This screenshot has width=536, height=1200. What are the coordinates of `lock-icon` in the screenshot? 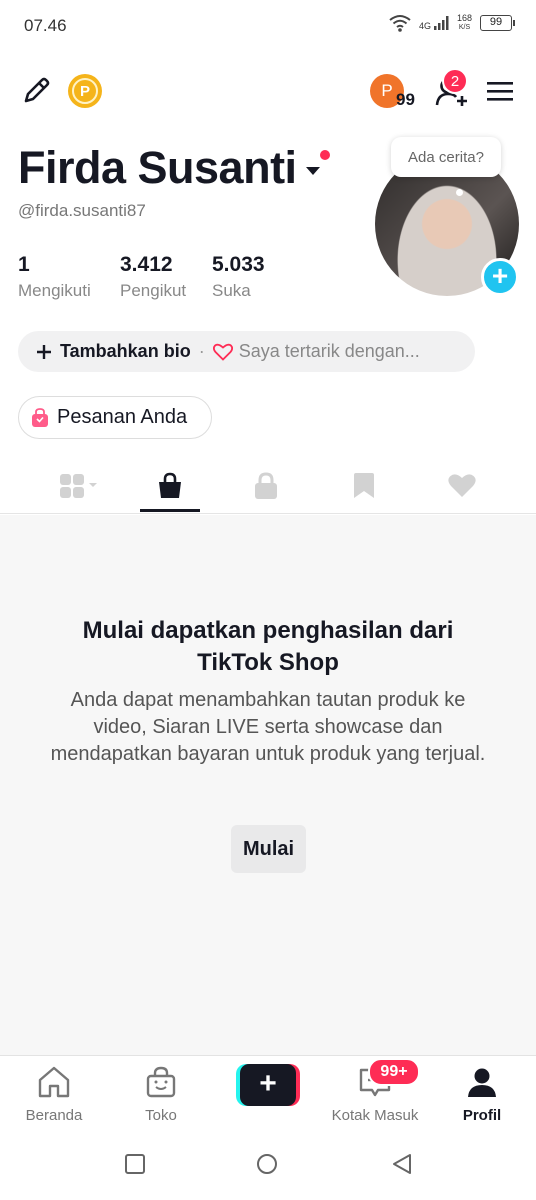 It's located at (266, 485).